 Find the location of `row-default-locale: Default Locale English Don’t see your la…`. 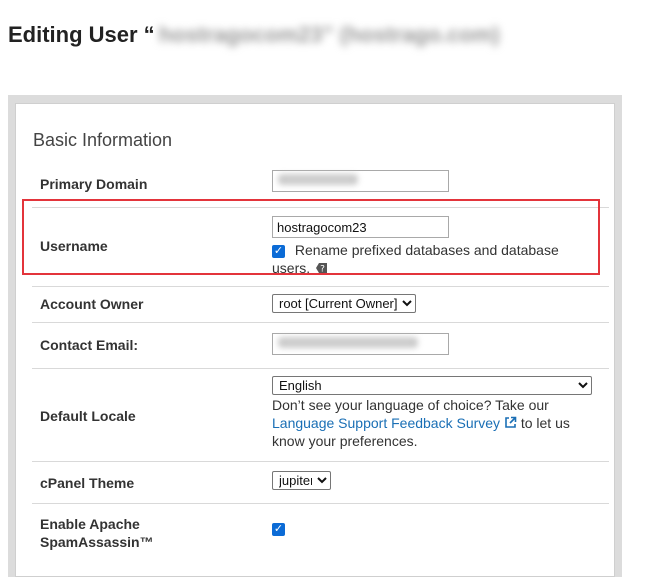

row-default-locale: Default Locale English Don’t see your la… is located at coordinates (320, 415).